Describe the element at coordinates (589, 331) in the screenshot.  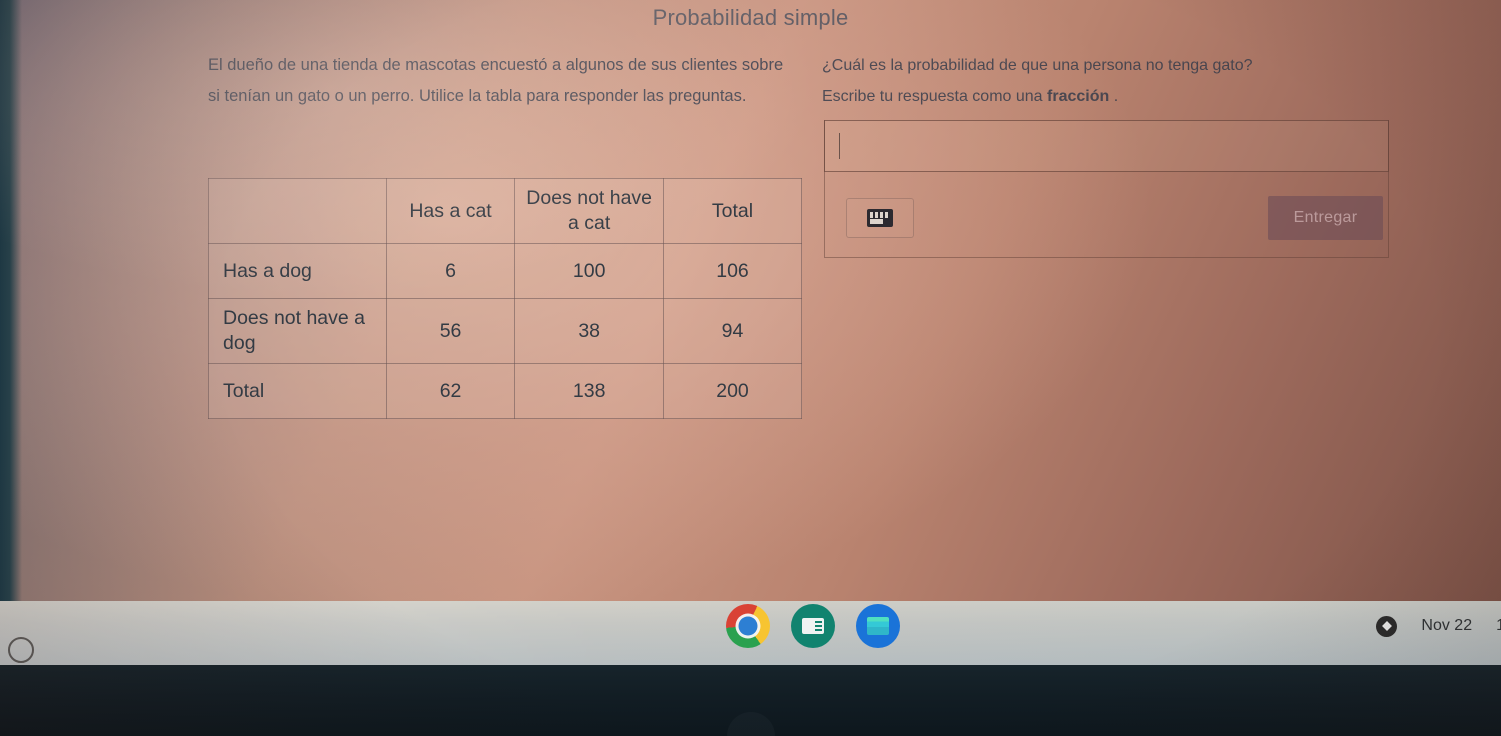
I see `cell-nodog-nocat: 38` at that location.